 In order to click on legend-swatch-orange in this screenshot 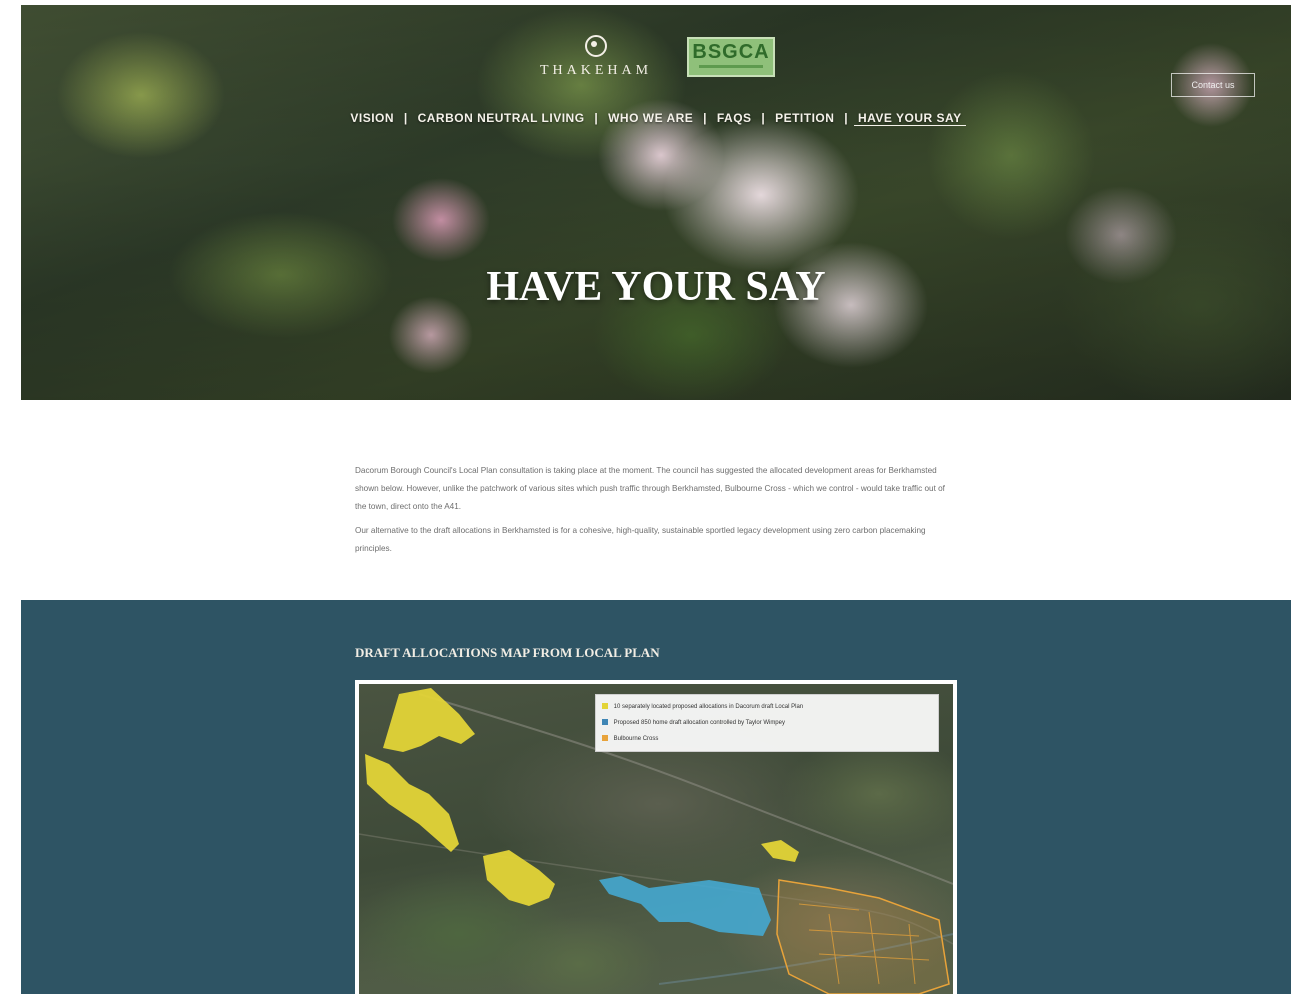, I will do `click(605, 738)`.